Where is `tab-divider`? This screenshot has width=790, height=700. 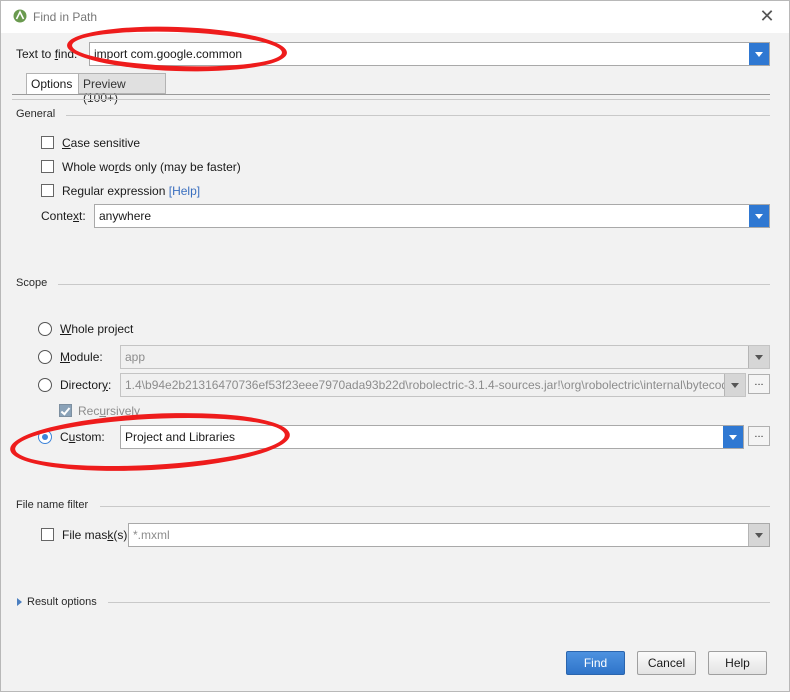
tab-divider is located at coordinates (391, 94).